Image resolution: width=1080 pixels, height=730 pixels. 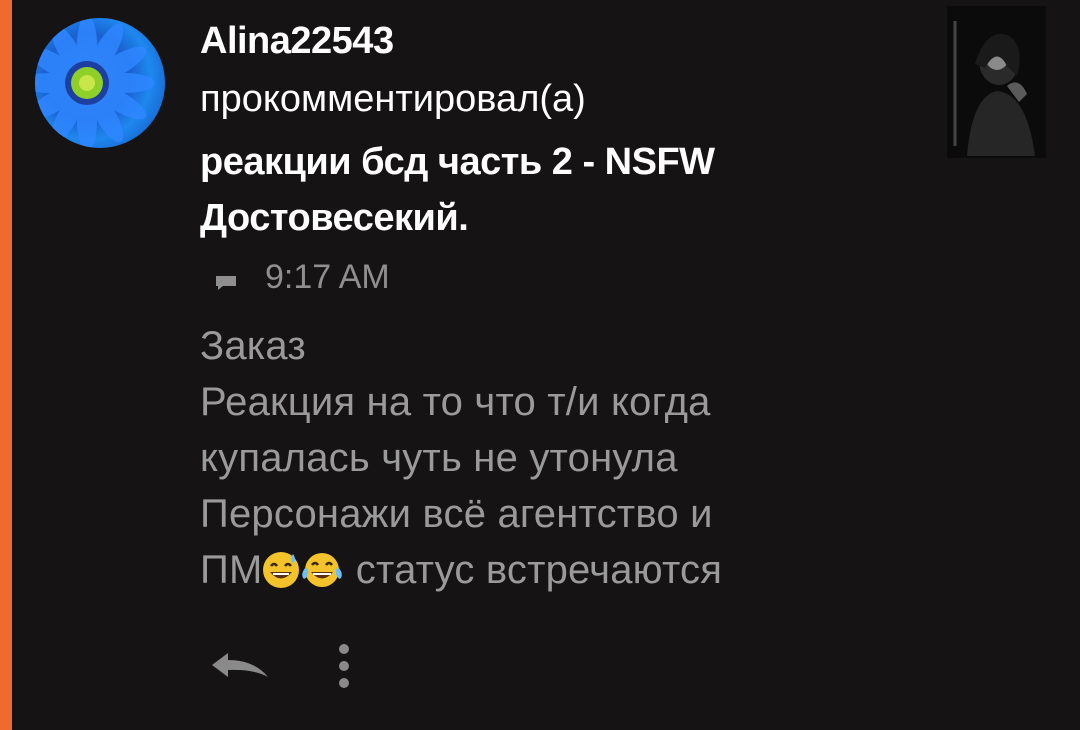 I want to click on comment-meta: 9:17 AM, so click(x=302, y=277).